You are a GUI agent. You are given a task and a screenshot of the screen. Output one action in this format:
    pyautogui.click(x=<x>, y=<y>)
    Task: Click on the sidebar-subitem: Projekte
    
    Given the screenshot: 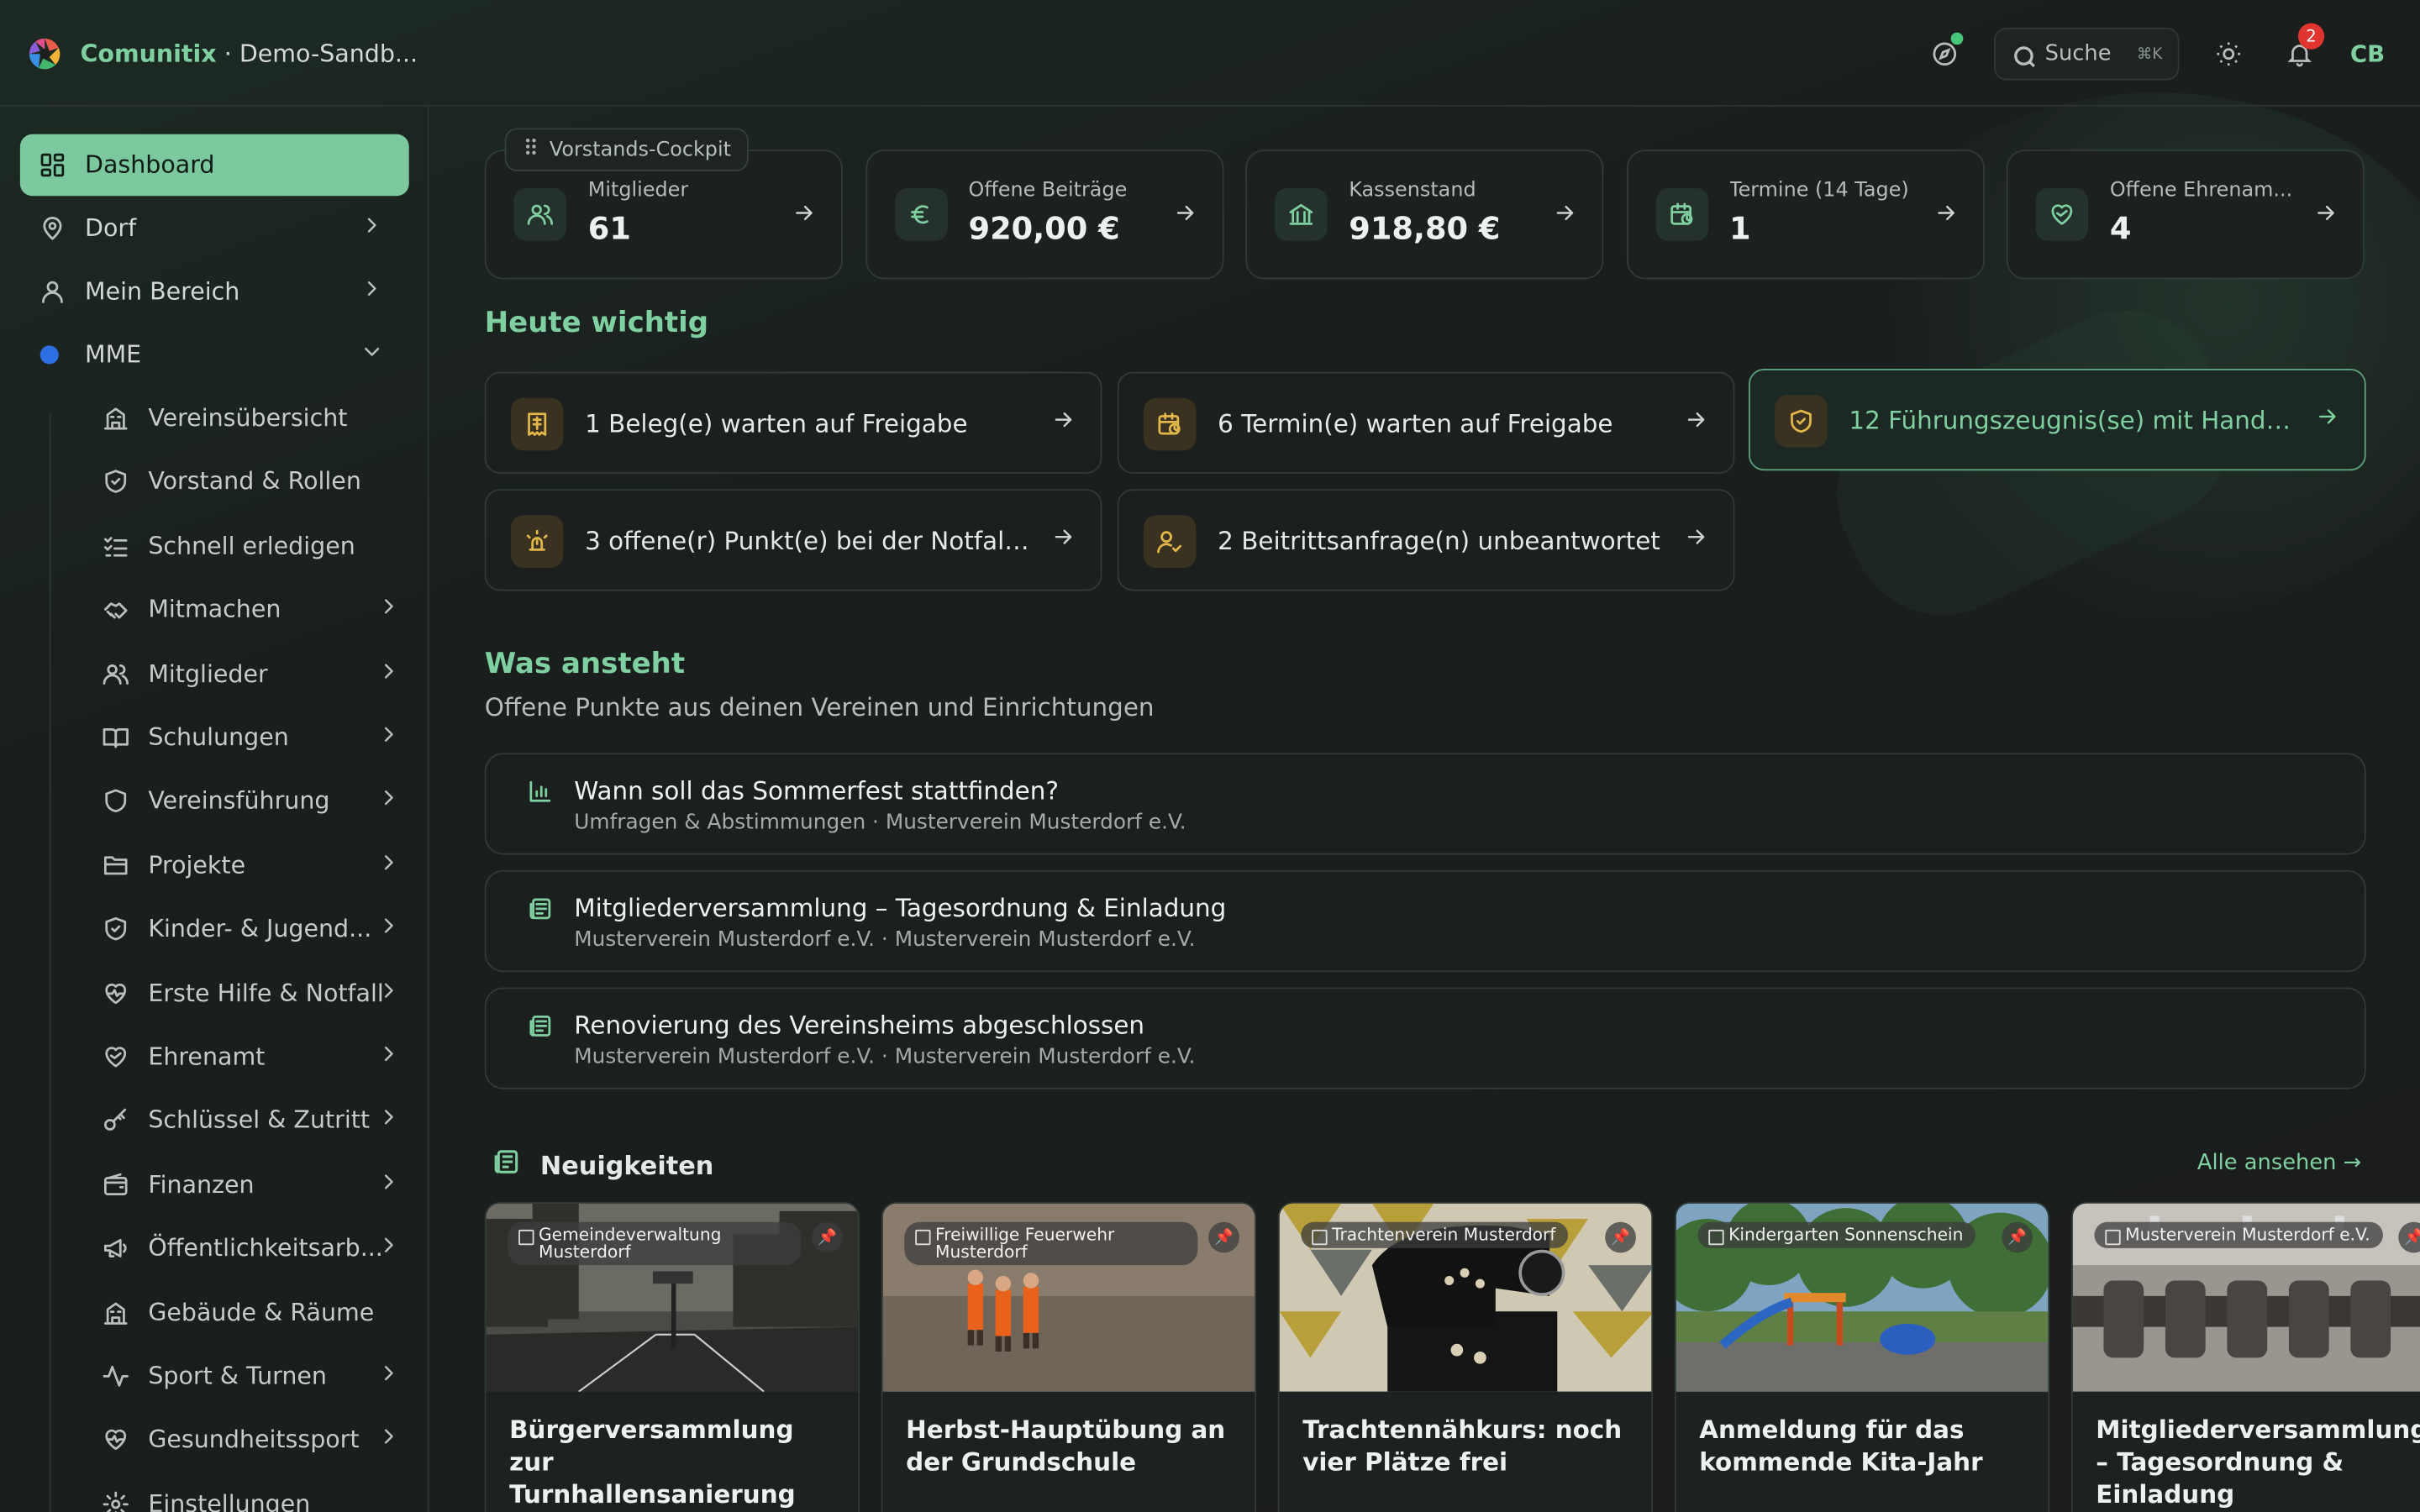 What is the action you would take?
    pyautogui.click(x=256, y=865)
    